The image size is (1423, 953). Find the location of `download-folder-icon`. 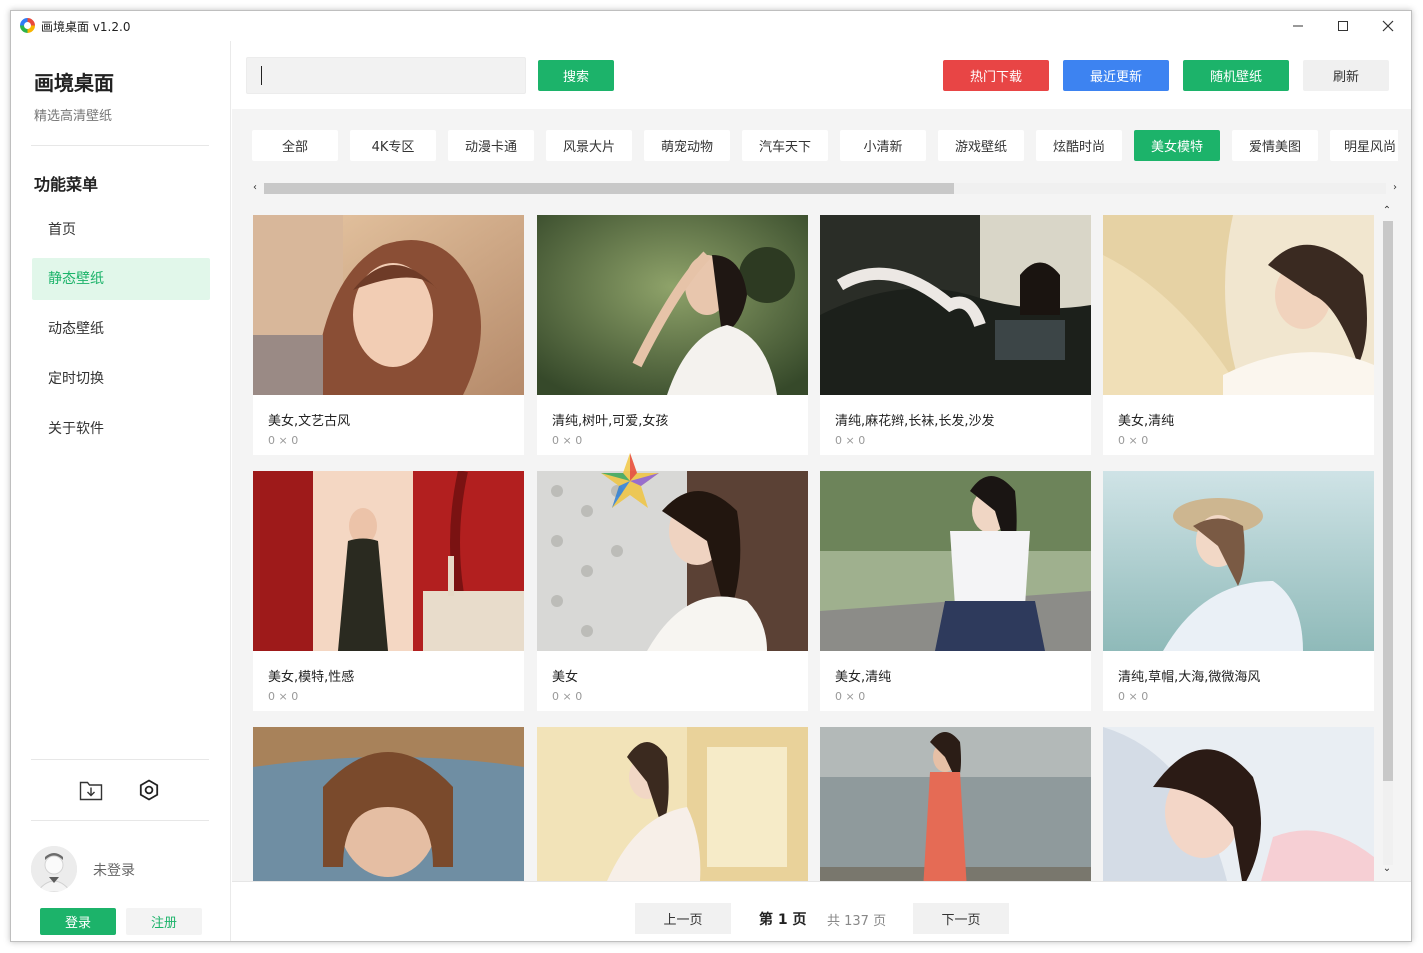

download-folder-icon is located at coordinates (91, 790).